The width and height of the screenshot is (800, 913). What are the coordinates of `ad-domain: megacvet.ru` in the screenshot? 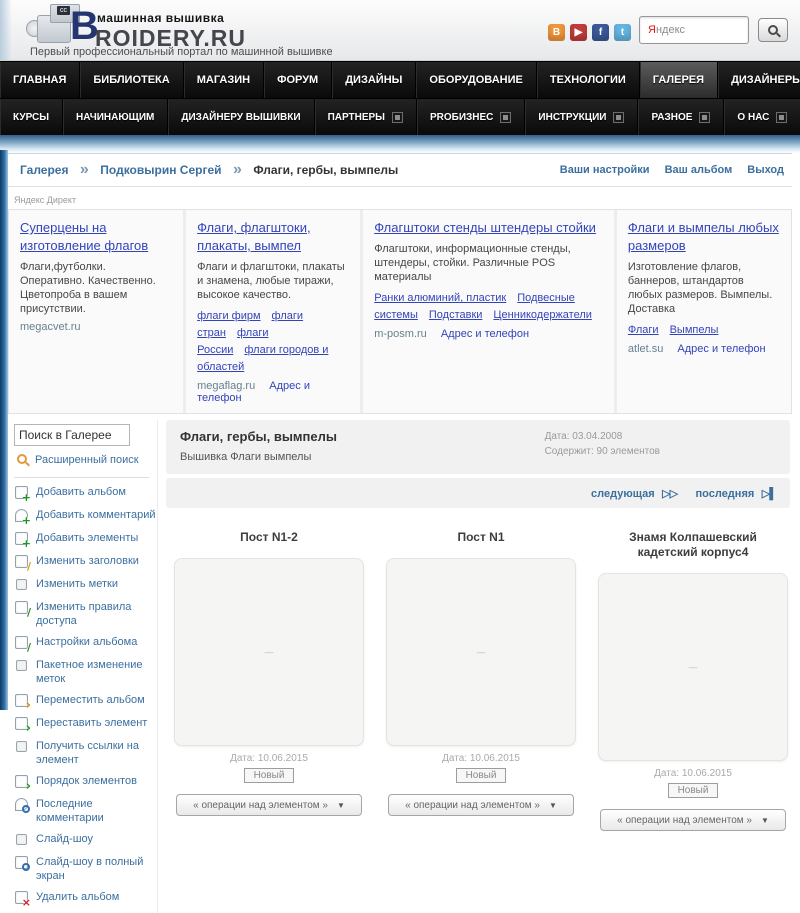 It's located at (50, 327).